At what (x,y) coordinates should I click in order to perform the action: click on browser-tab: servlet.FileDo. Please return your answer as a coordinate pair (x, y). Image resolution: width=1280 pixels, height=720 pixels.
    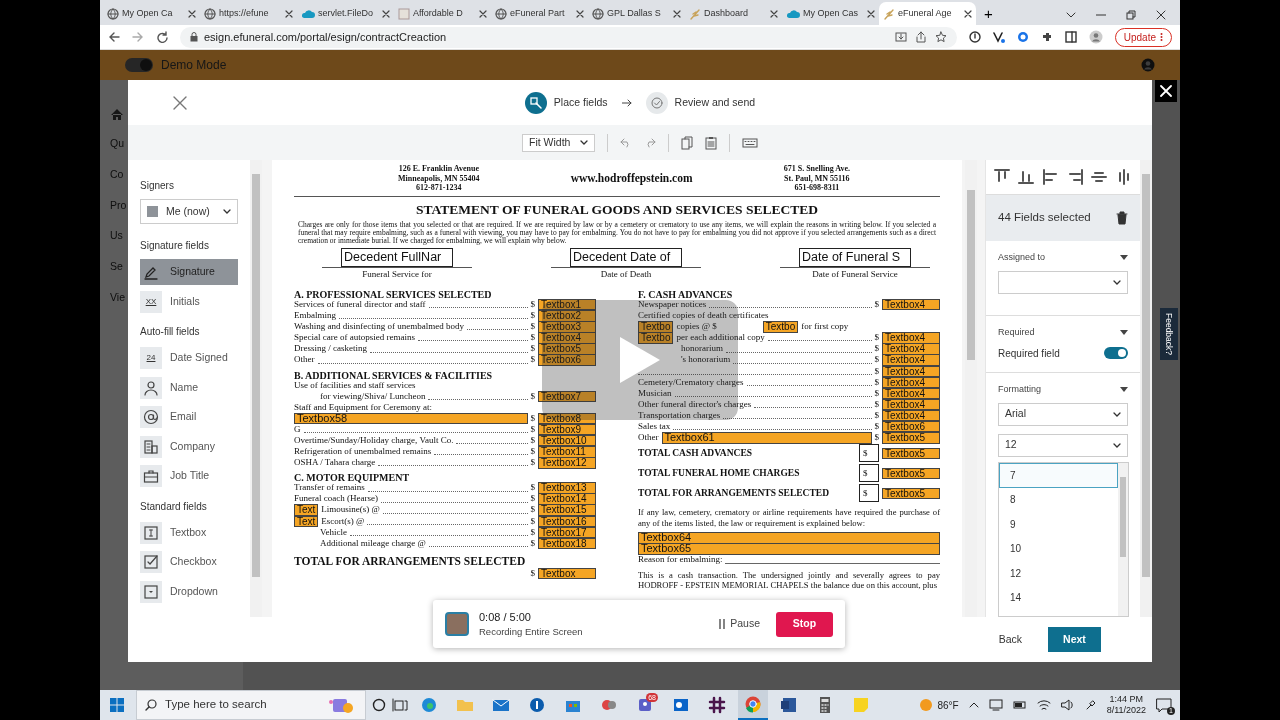
    Looking at the image, I should click on (345, 13).